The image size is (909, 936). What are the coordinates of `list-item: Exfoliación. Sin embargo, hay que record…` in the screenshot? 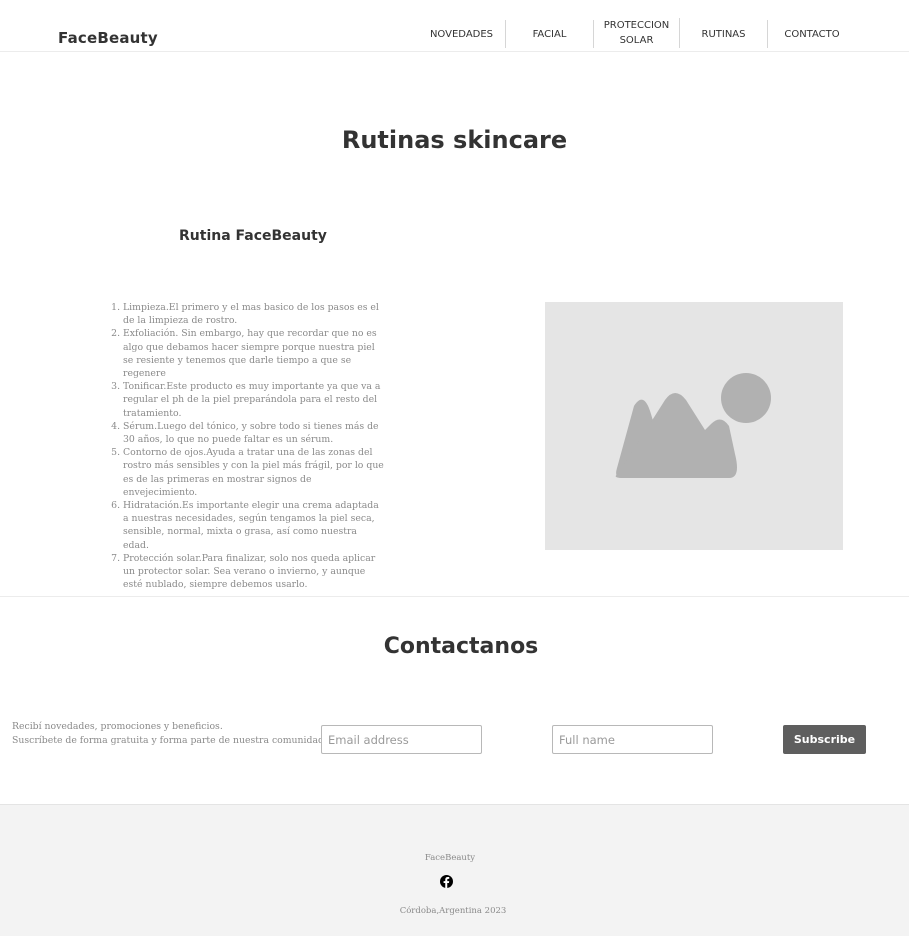 It's located at (254, 353).